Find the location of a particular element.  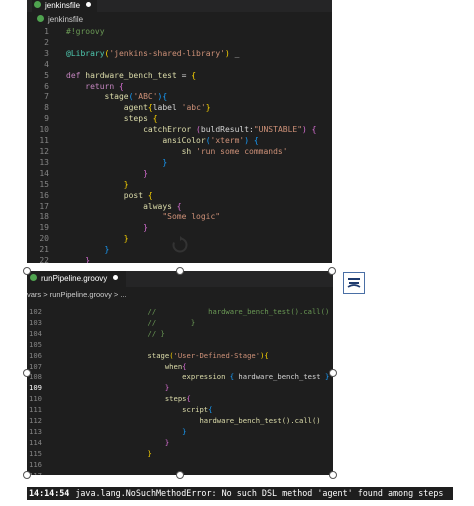

line-number: 106 is located at coordinates (35, 355).